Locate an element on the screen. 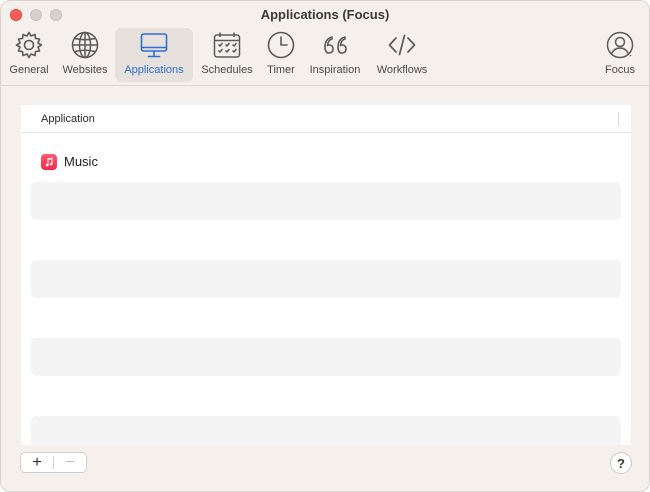 The image size is (650, 492). window-title: Applications (Focus) is located at coordinates (325, 14).